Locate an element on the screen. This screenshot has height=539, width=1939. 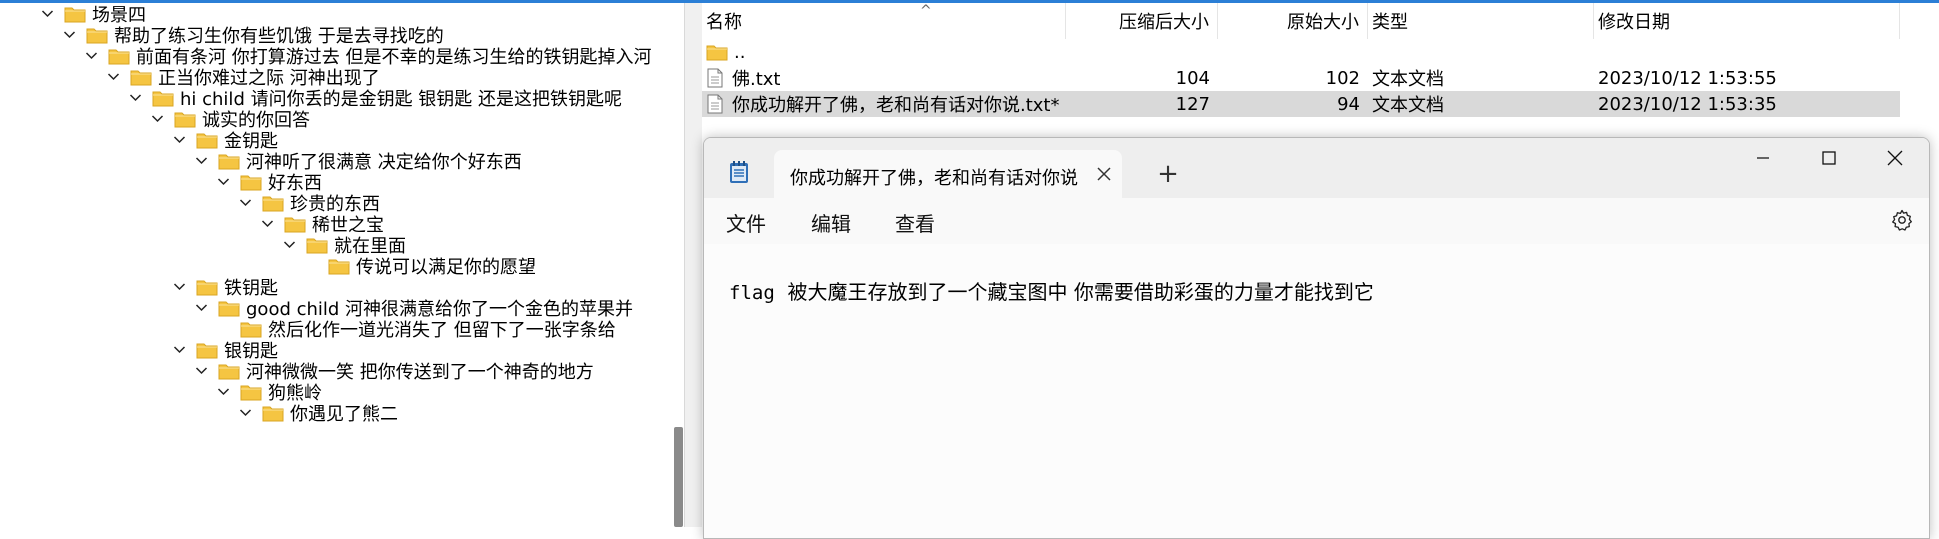
column-header-size: 原始大小 is located at coordinates (1293, 21).